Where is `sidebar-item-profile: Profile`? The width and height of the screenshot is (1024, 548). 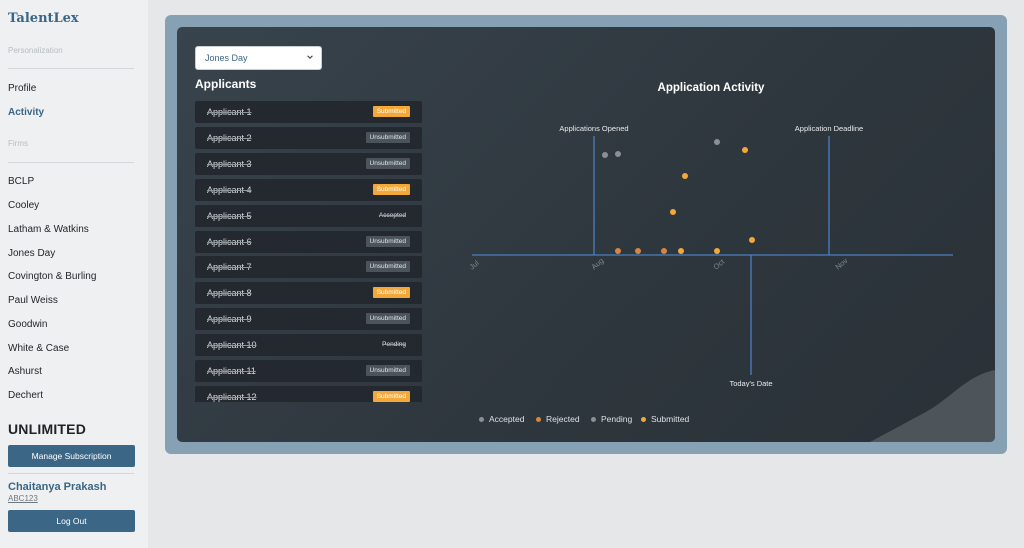
sidebar-item-profile: Profile is located at coordinates (22, 88).